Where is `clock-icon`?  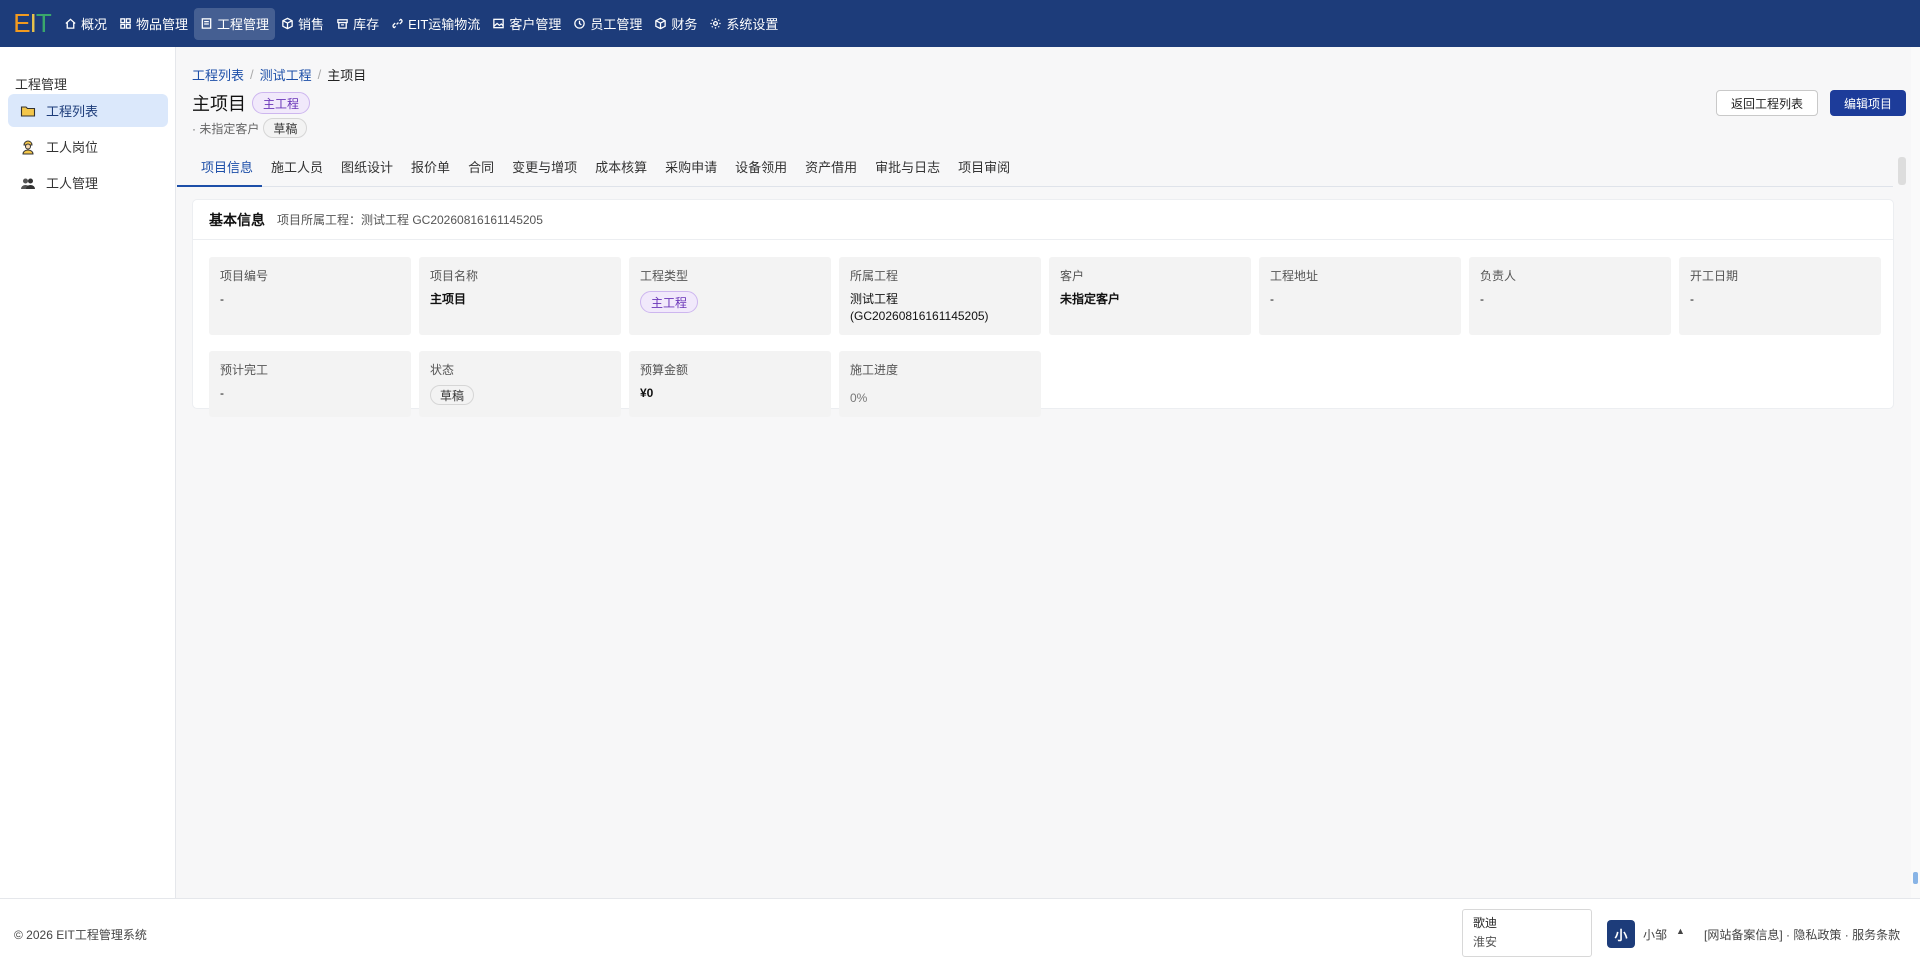 clock-icon is located at coordinates (580, 23).